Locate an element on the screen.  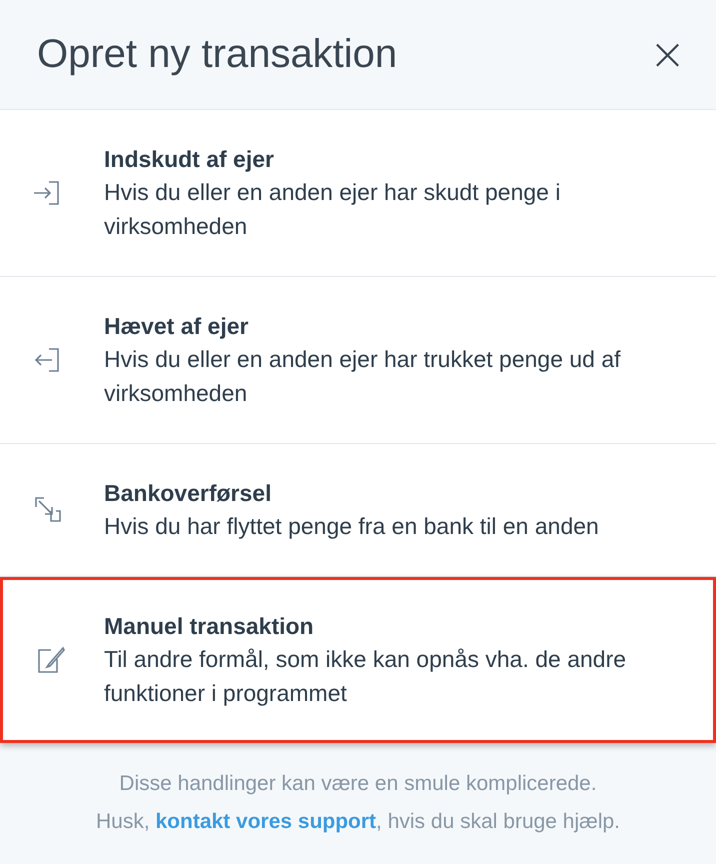
option-description: Hvis du eller en anden ejer har trukket penge ud af virksomheden is located at coordinates (363, 376).